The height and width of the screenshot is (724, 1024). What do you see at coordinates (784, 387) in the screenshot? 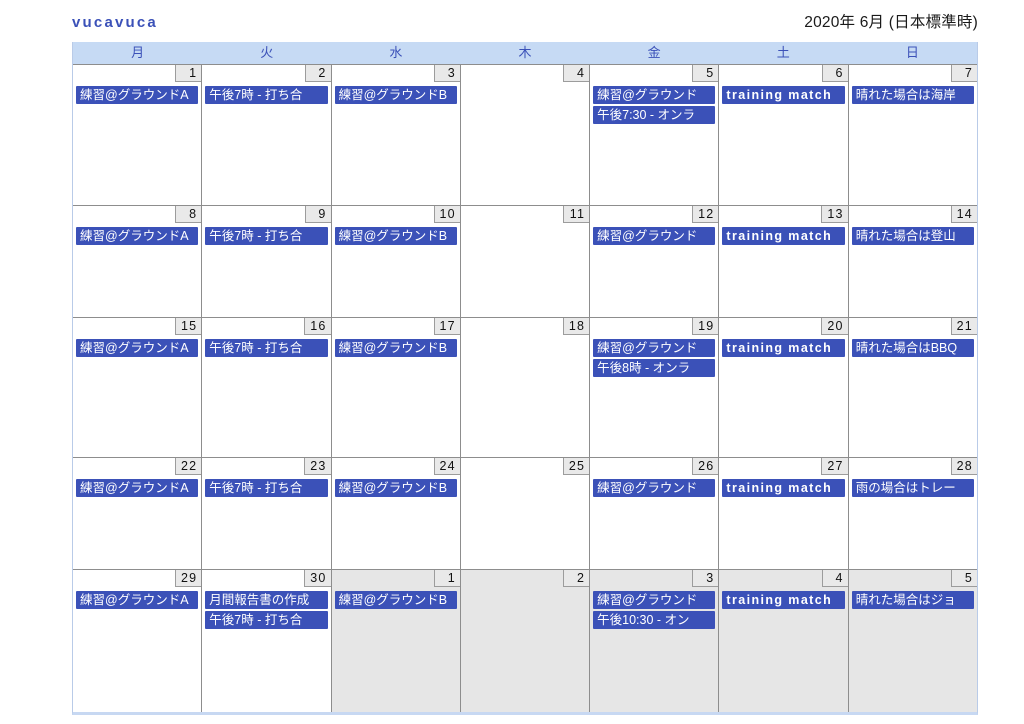
I see `day-cell: 20 training match` at bounding box center [784, 387].